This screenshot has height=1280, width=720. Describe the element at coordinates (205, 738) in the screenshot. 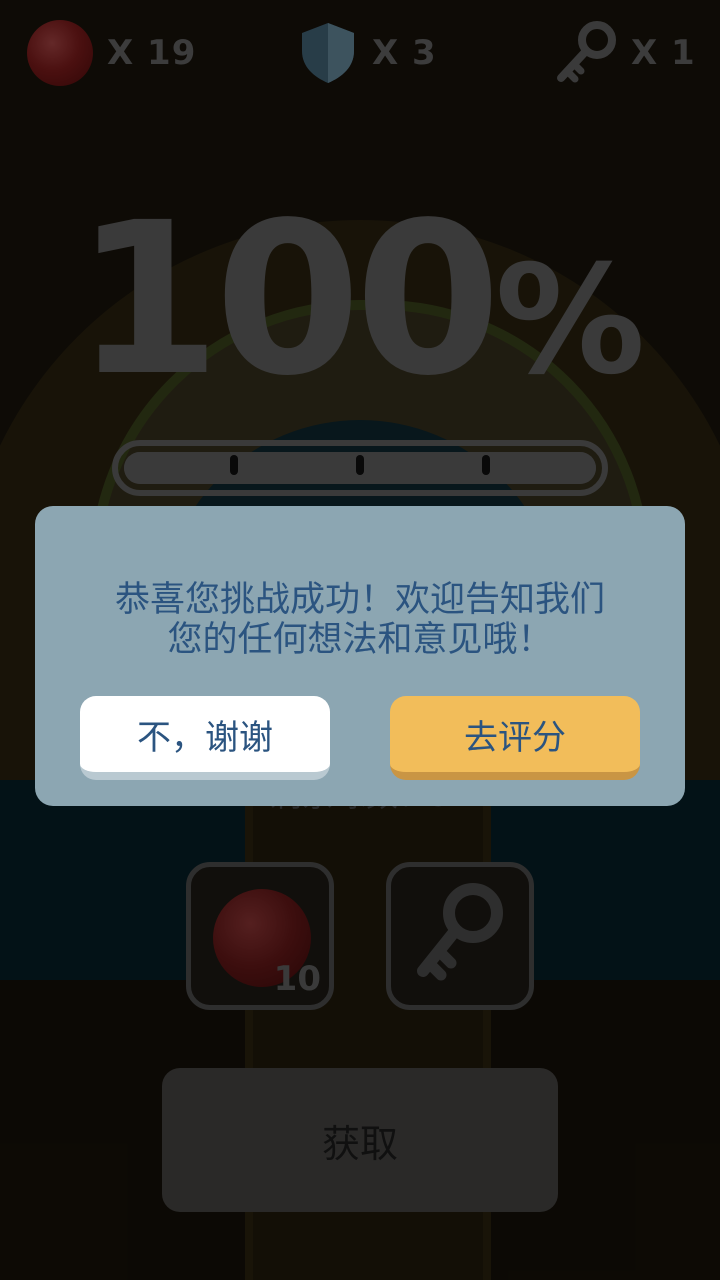

I see `no-thanks-button: 不，谢谢` at that location.